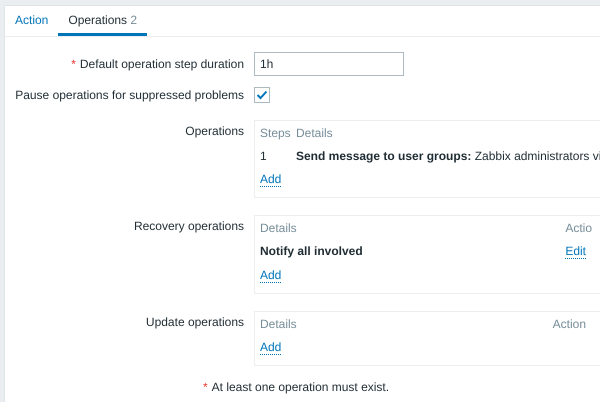 This screenshot has height=402, width=600. I want to click on tab: Action, so click(31, 21).